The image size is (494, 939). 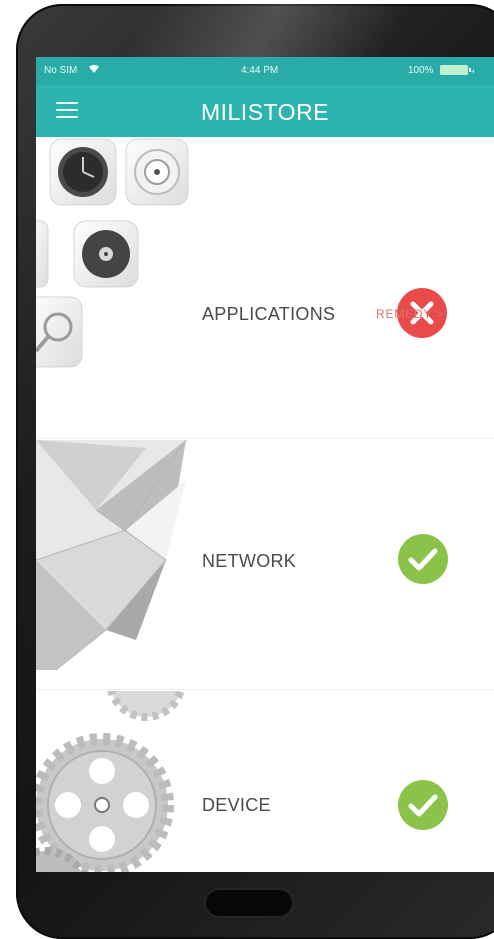 What do you see at coordinates (94, 68) in the screenshot?
I see `wifi-icon` at bounding box center [94, 68].